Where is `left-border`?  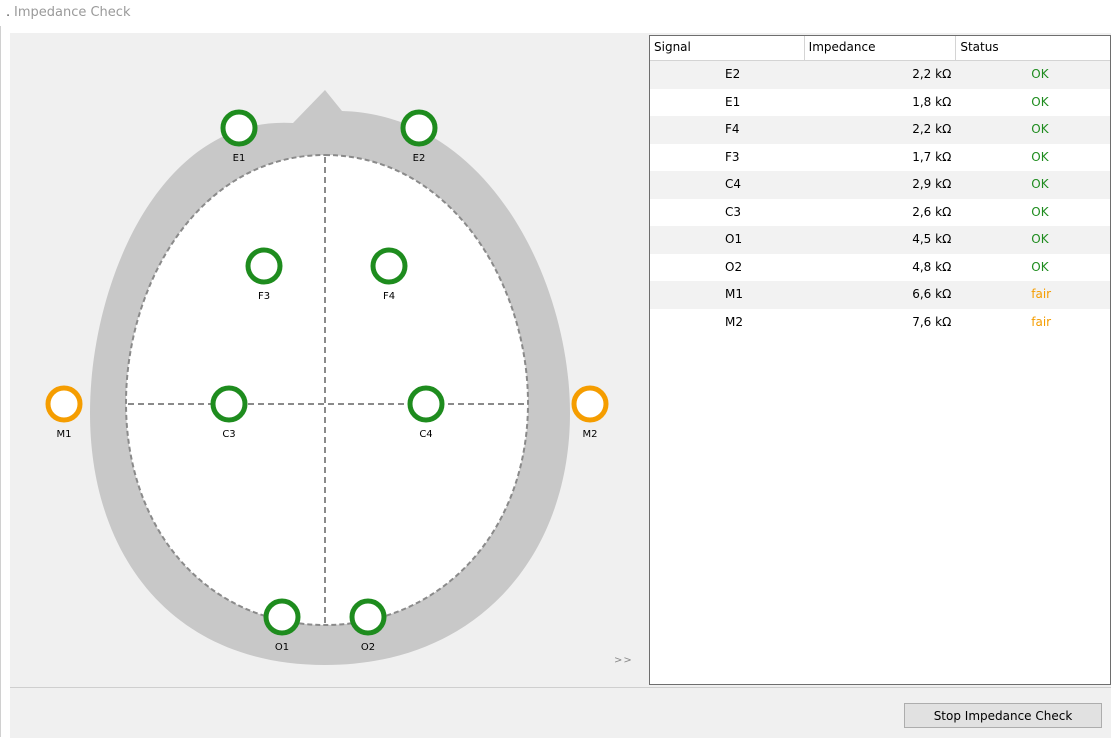
left-border is located at coordinates (0, 381).